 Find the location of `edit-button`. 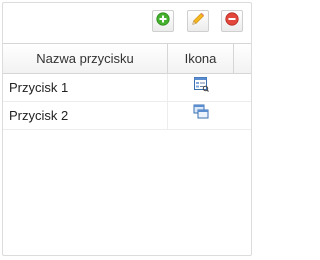

edit-button is located at coordinates (198, 21).